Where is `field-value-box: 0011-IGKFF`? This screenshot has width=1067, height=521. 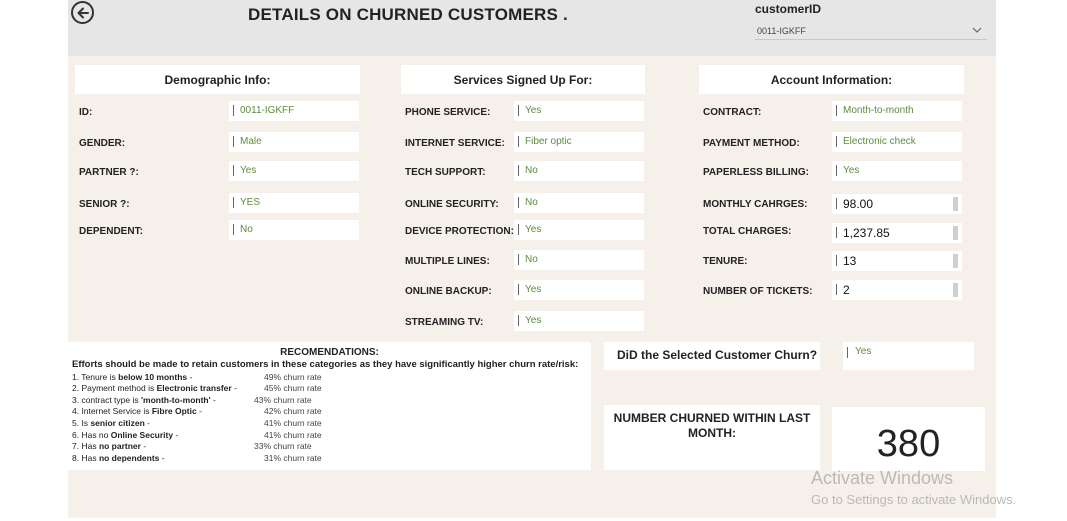 field-value-box: 0011-IGKFF is located at coordinates (294, 111).